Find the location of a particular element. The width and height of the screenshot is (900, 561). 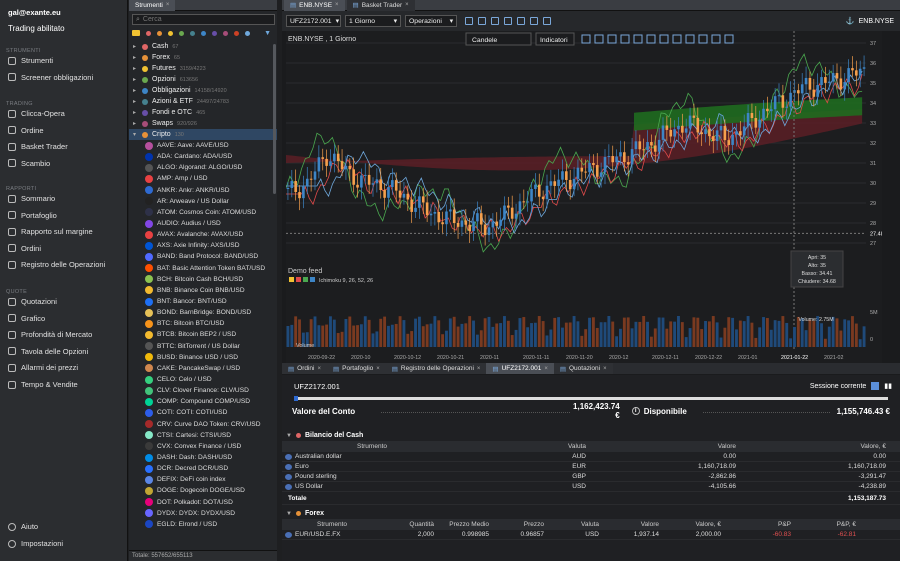

chevron-down-icon: ▾ is located at coordinates (135, 134).